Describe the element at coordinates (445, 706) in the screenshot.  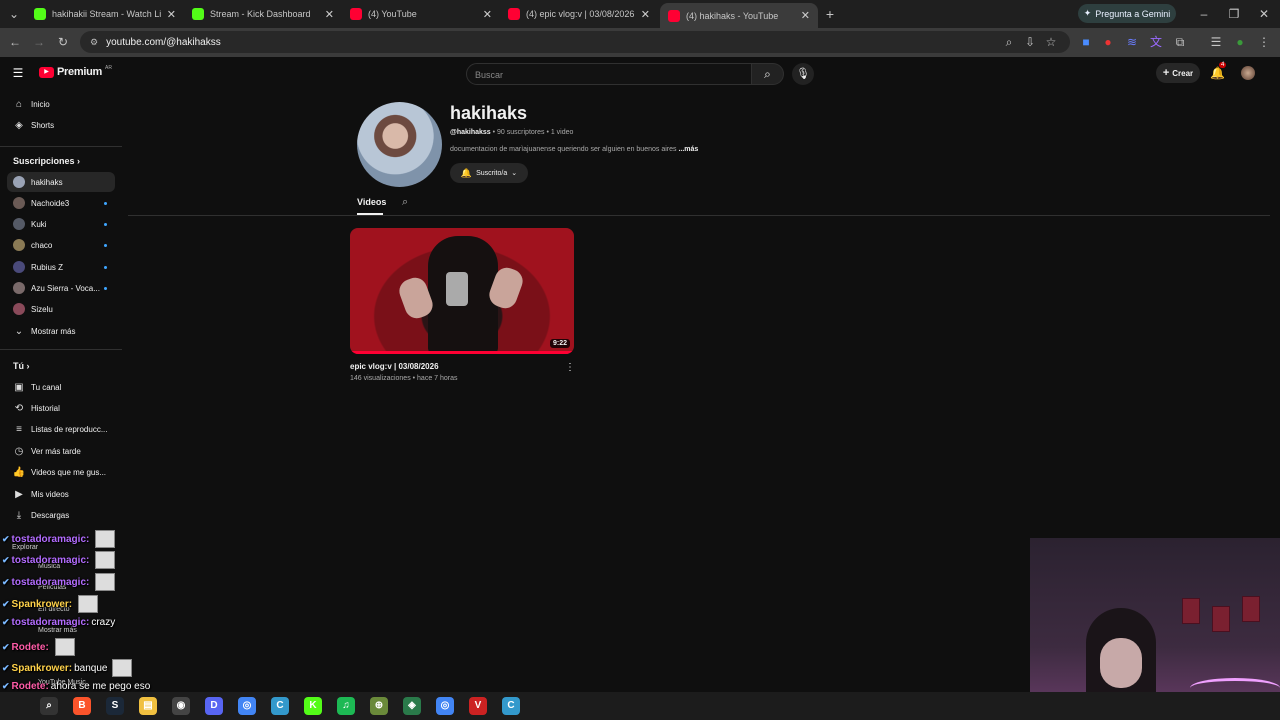
I see `chrome-active-icon: ◎` at that location.